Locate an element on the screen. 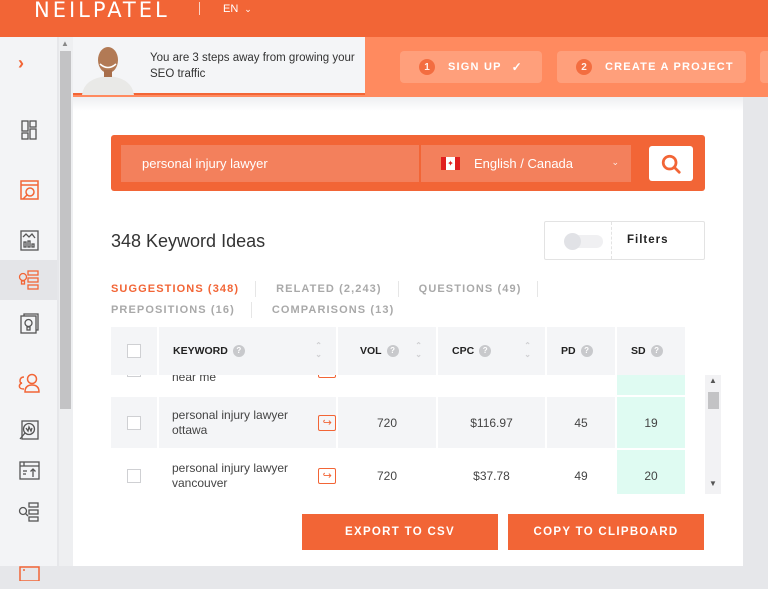 The height and width of the screenshot is (589, 768). sidebar: › is located at coordinates (28, 309).